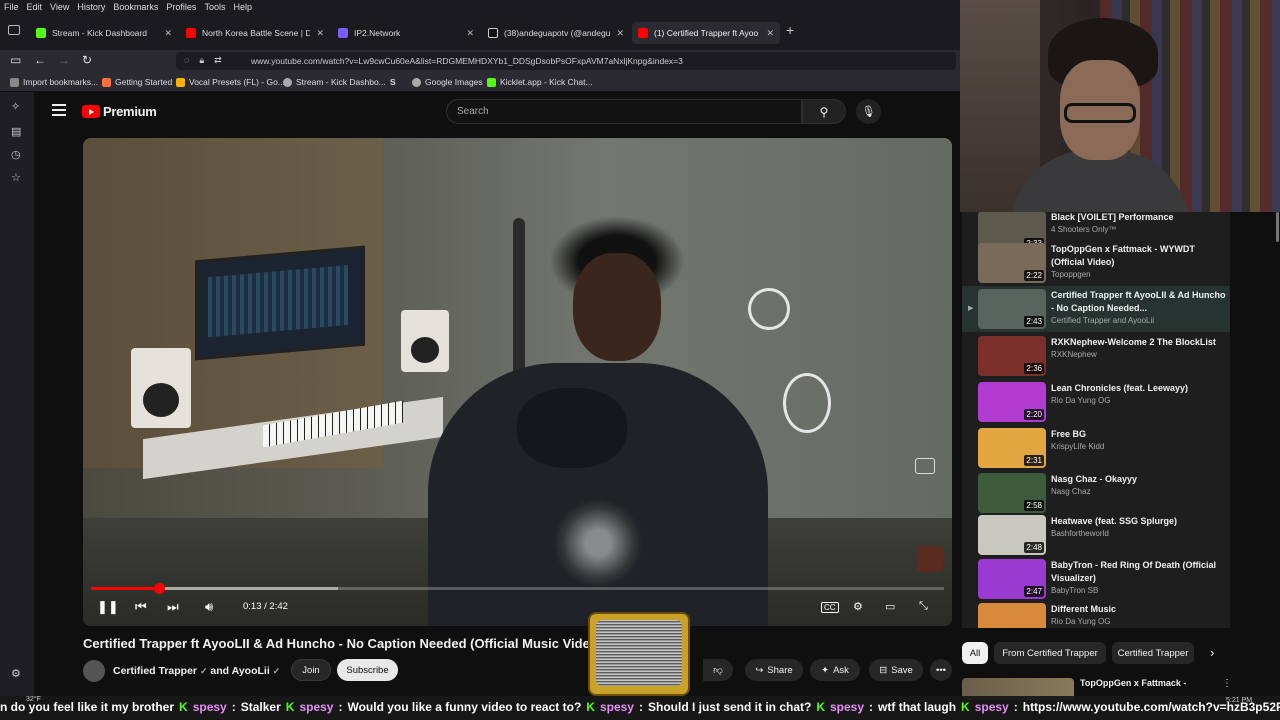 The width and height of the screenshot is (1280, 720). What do you see at coordinates (1096, 493) in the screenshot?
I see `playlist-item: 2:58 Nasg Chaz - Okayyy Nasg Chaz` at bounding box center [1096, 493].